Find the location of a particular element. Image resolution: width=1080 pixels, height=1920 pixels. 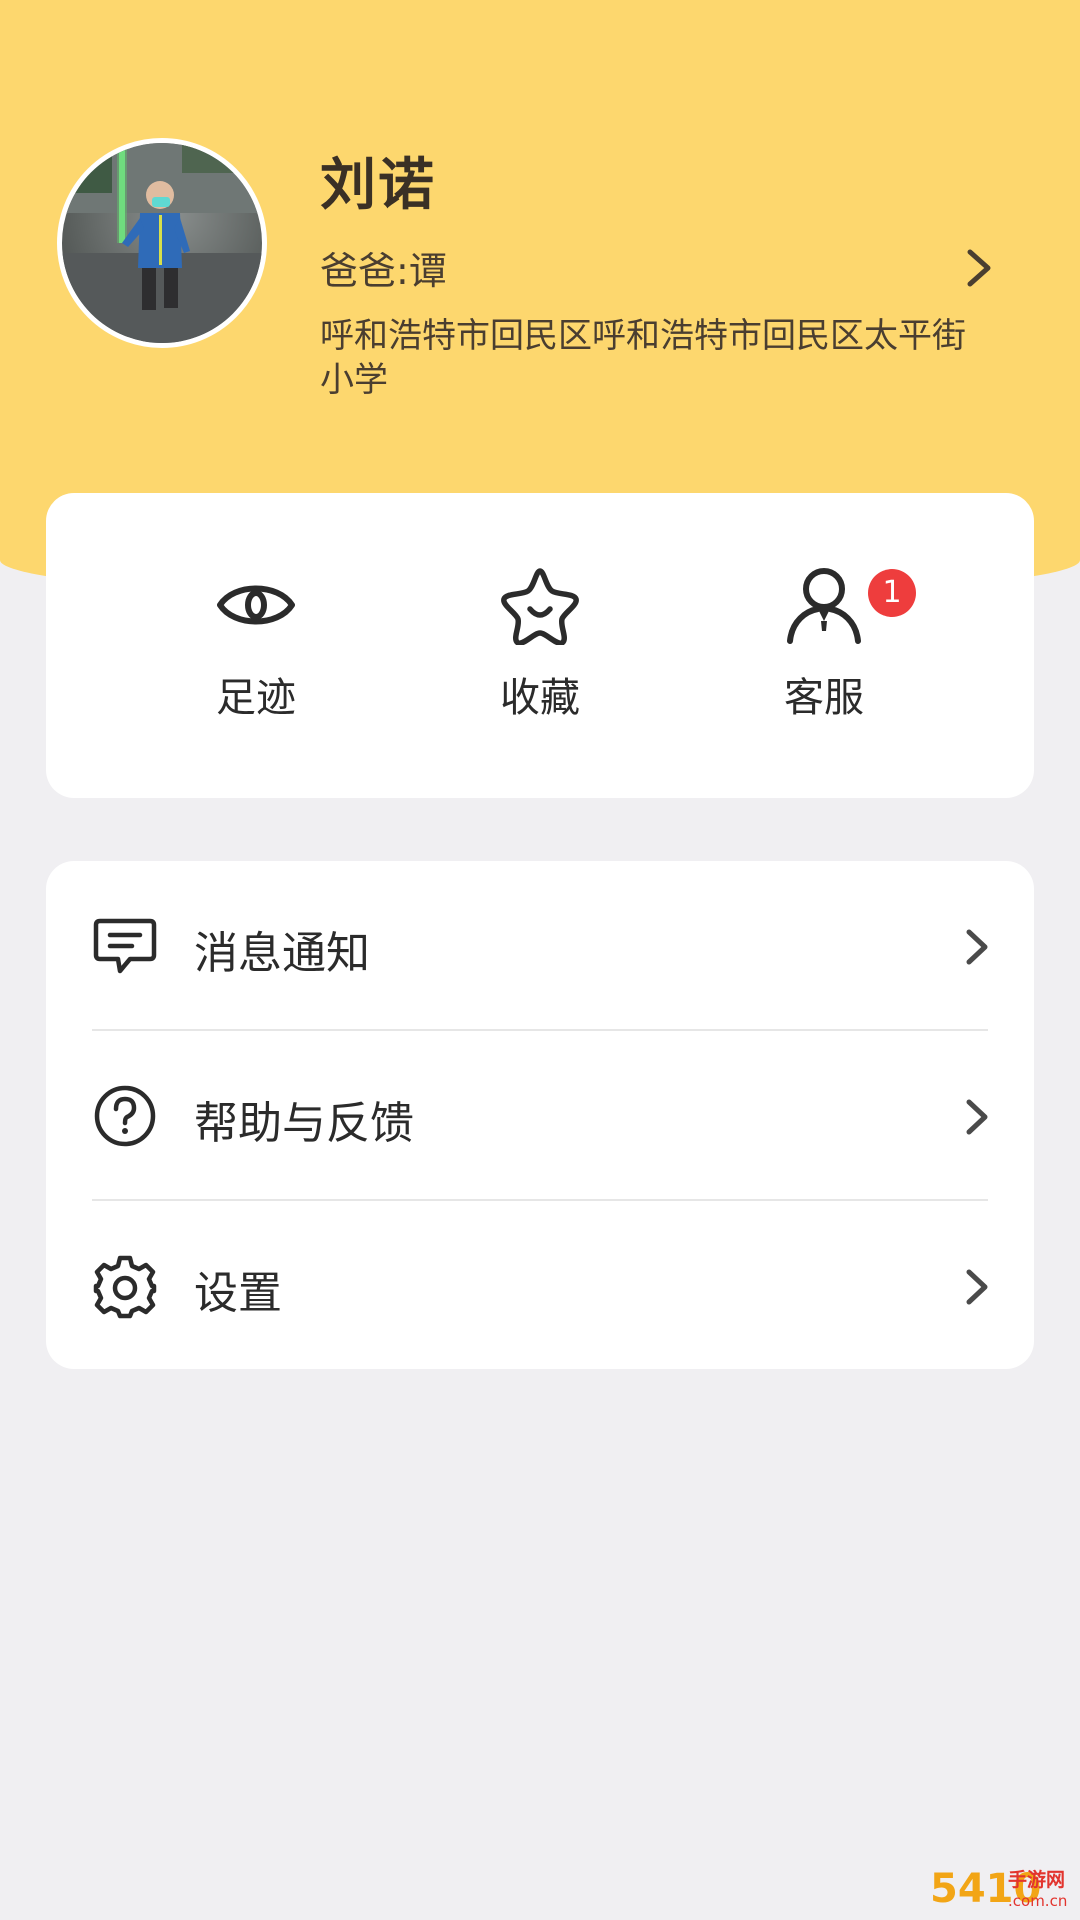

help-icon is located at coordinates (125, 1116).